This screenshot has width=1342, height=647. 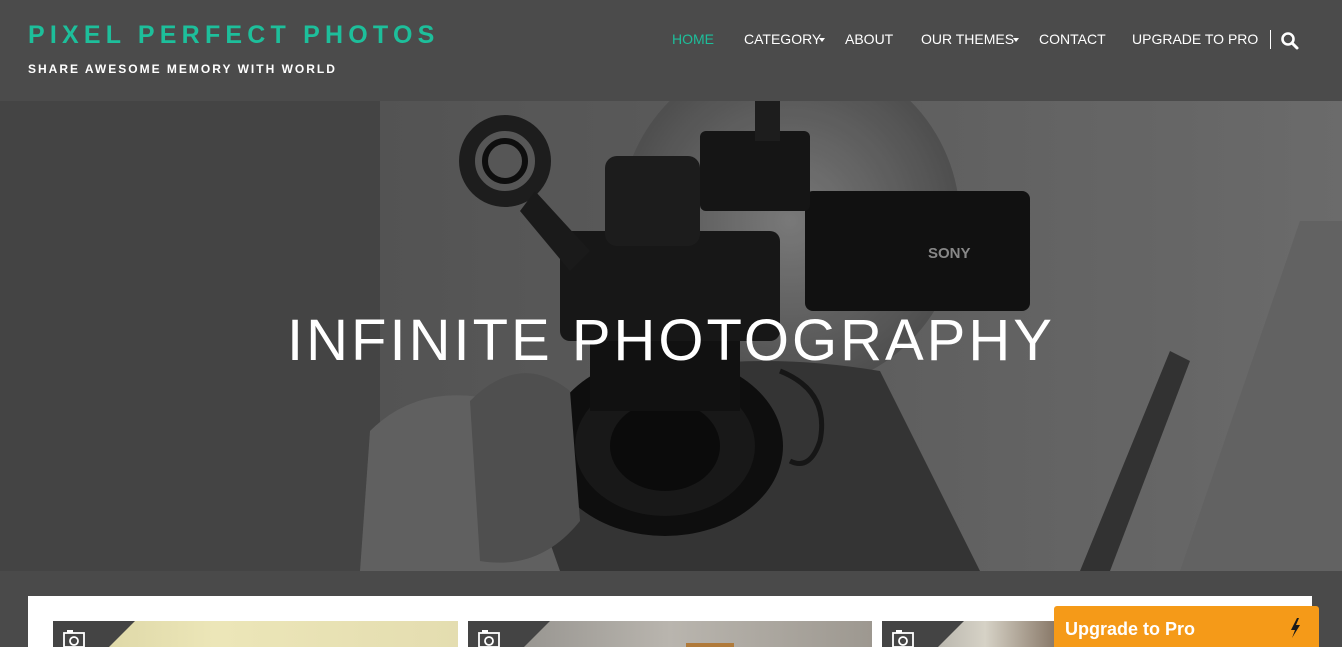 I want to click on upgrade-to-pro-button: Upgrade to Pro, so click(x=1186, y=626).